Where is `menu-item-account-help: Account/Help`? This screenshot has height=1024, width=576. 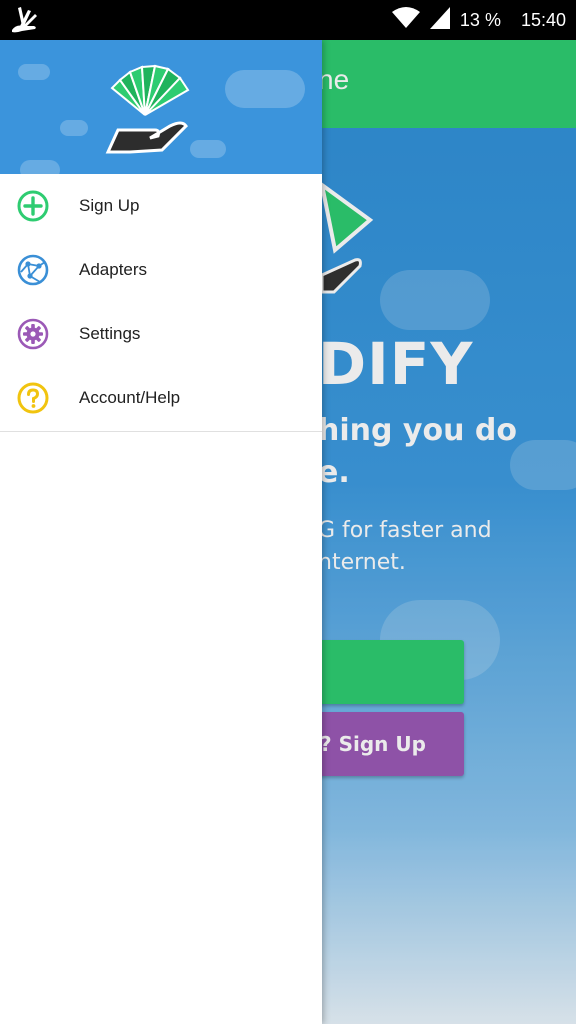
menu-item-account-help: Account/Help is located at coordinates (161, 398).